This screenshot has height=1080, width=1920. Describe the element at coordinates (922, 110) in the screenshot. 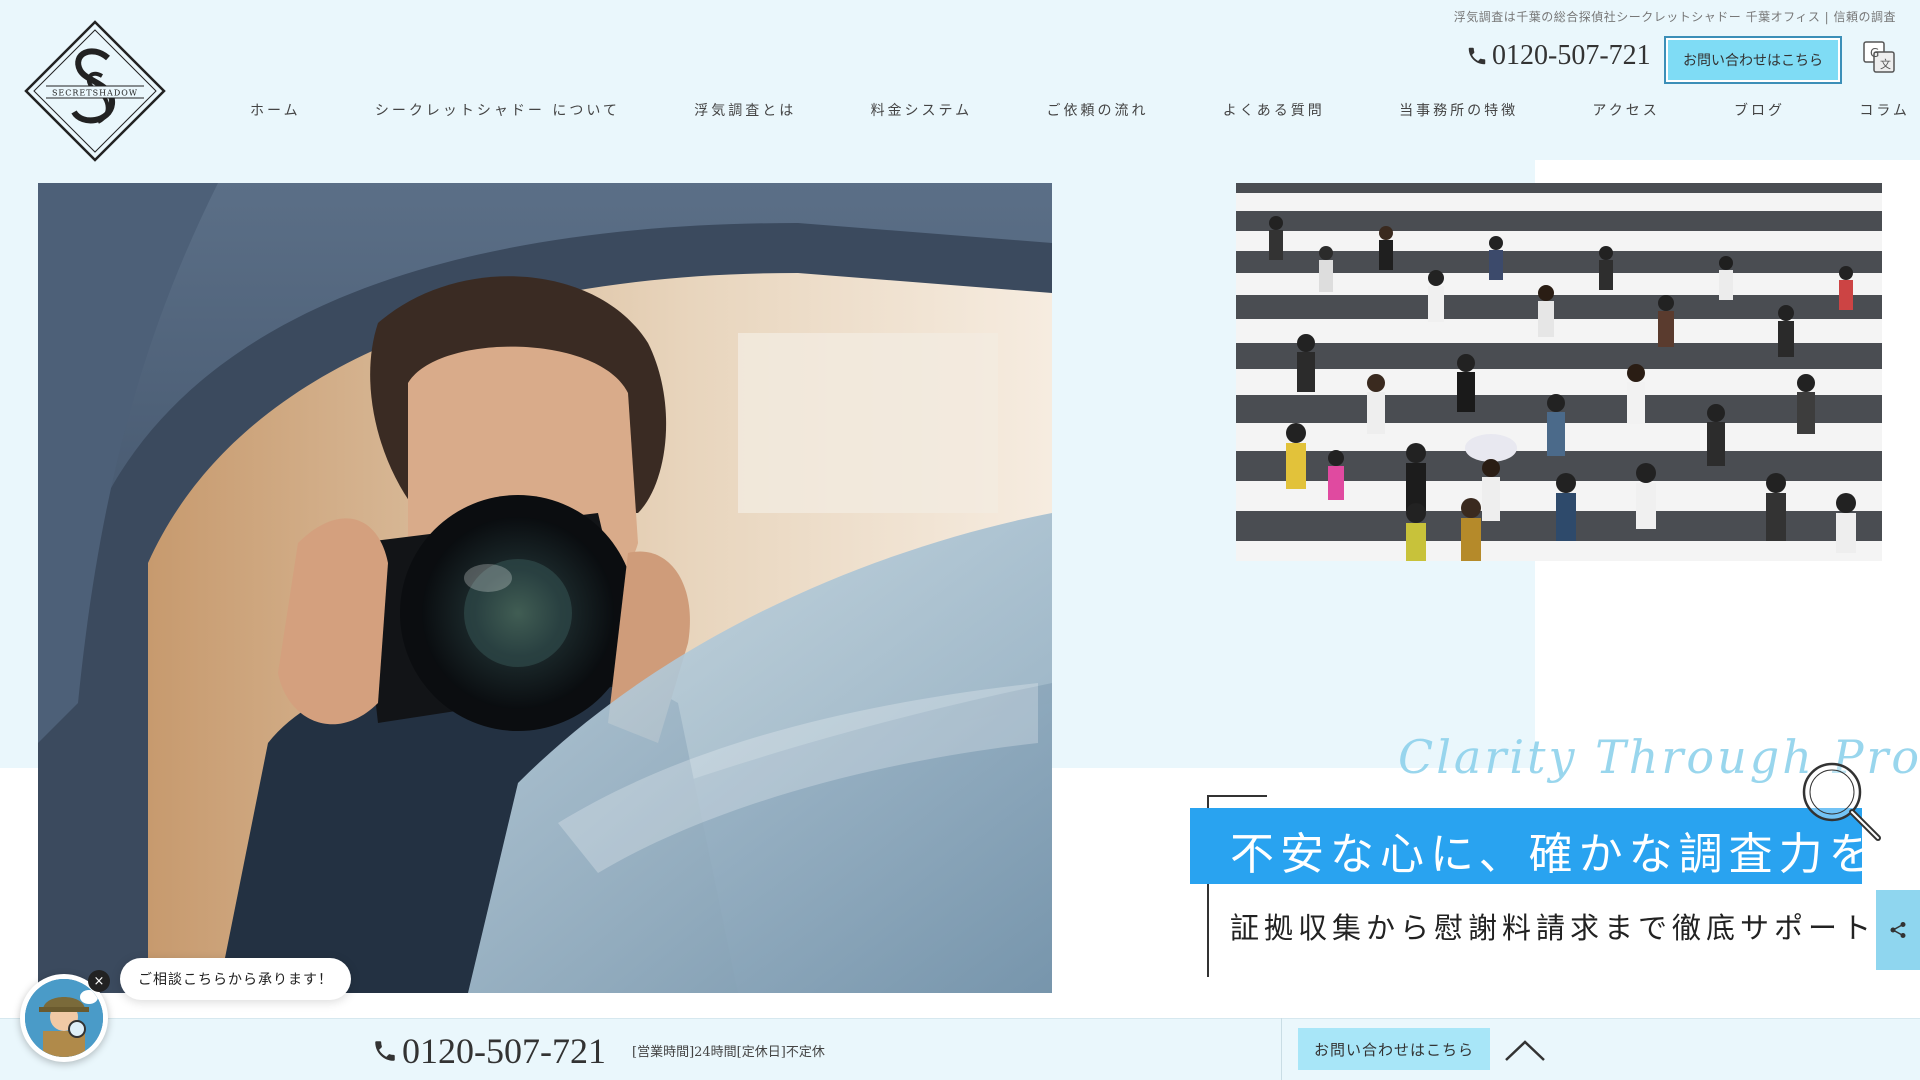

I see `nav-item-pricing: 料金システム` at that location.